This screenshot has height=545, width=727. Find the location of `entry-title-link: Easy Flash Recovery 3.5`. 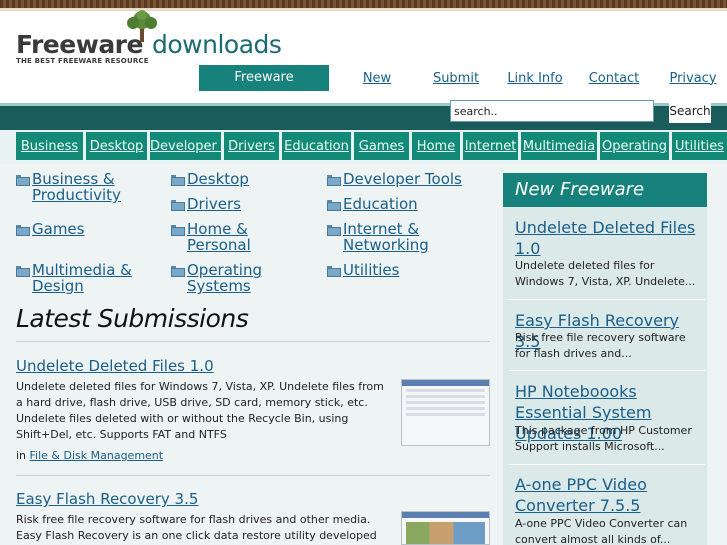

entry-title-link: Easy Flash Recovery 3.5 is located at coordinates (107, 499).